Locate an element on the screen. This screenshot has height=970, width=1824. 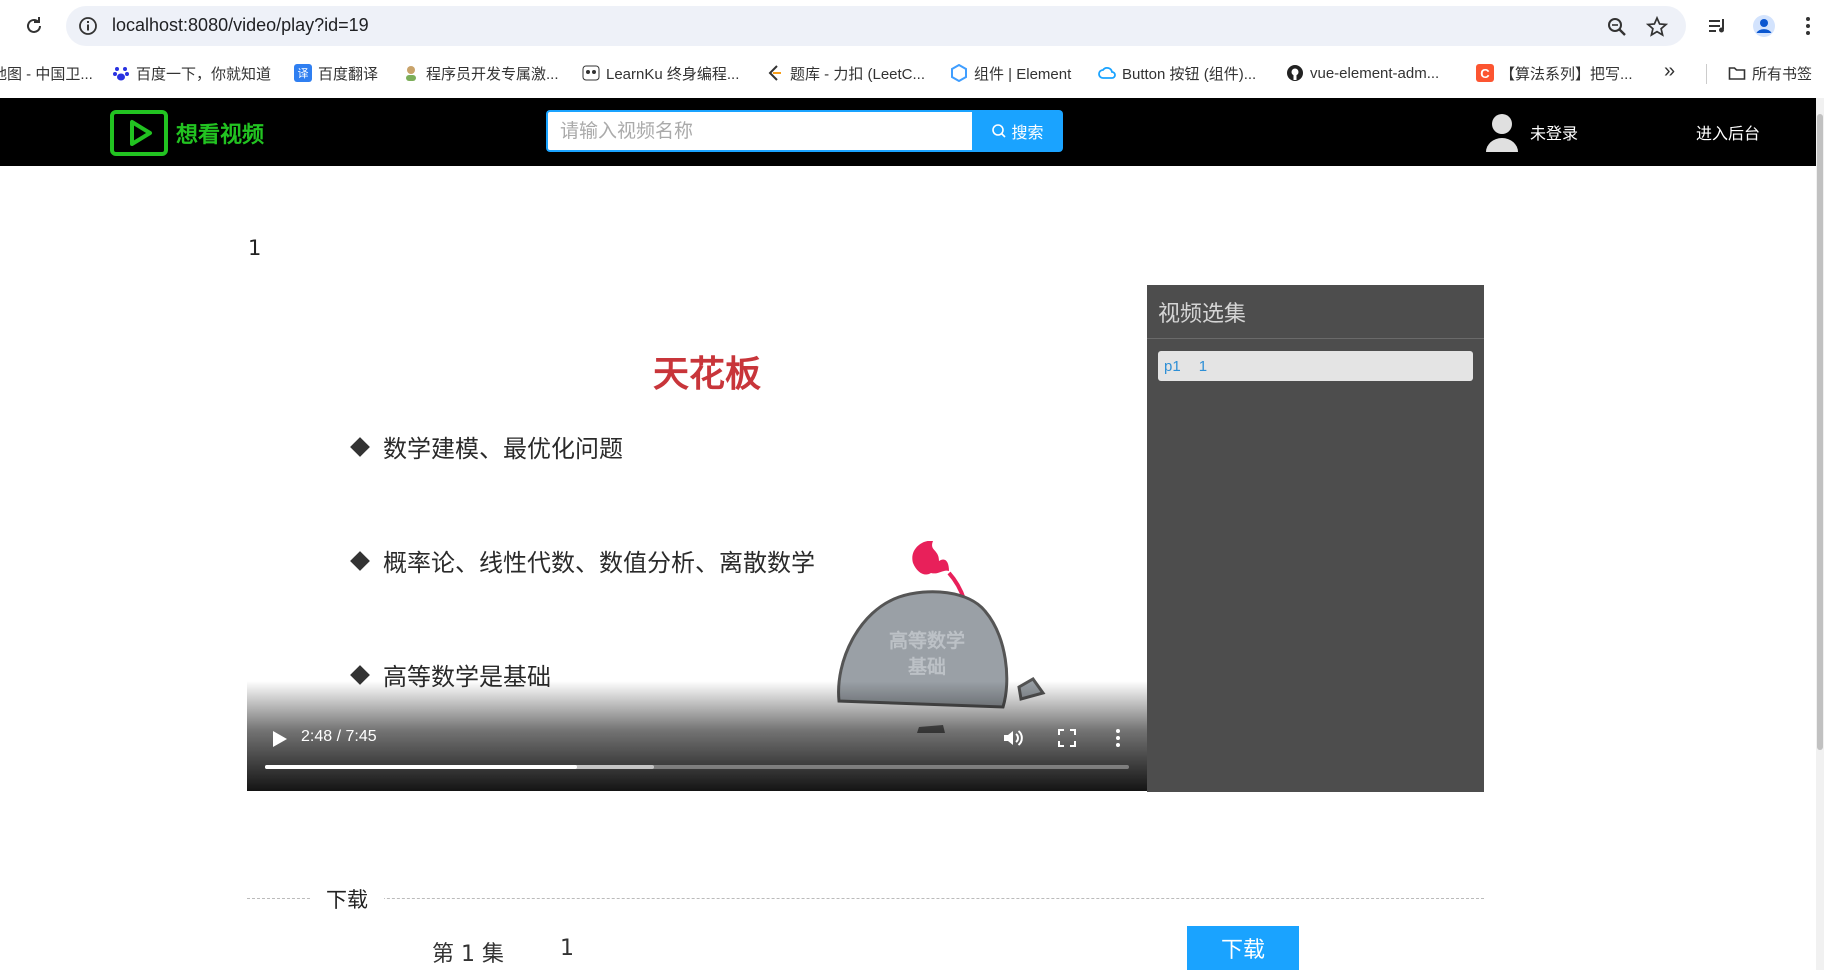
slide-heading: 天花板 is located at coordinates (706, 374).